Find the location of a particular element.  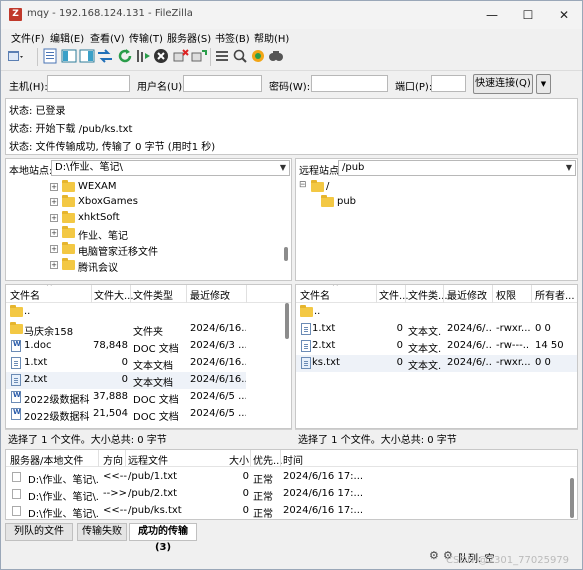

queue-header-size: 大小 is located at coordinates (239, 459).